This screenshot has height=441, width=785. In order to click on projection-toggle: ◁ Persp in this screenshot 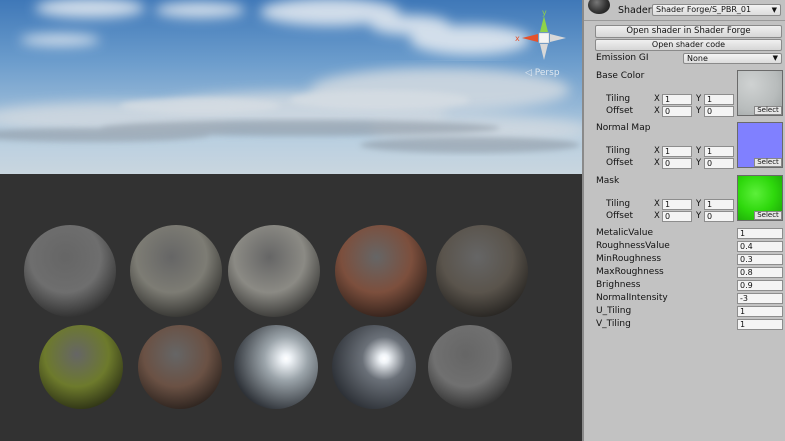, I will do `click(542, 73)`.